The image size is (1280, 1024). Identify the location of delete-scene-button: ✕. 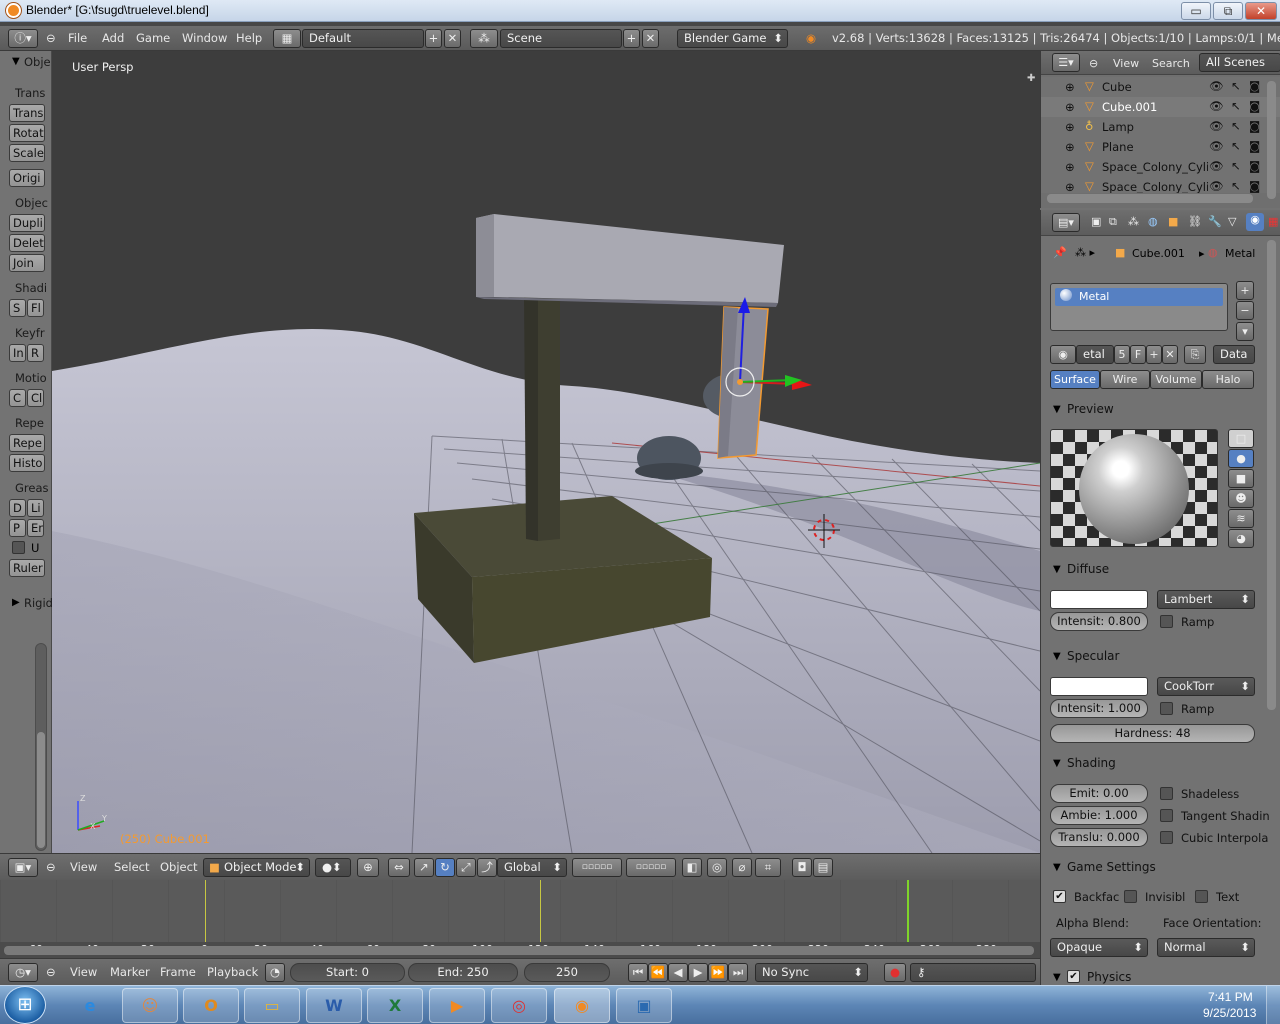
(650, 38).